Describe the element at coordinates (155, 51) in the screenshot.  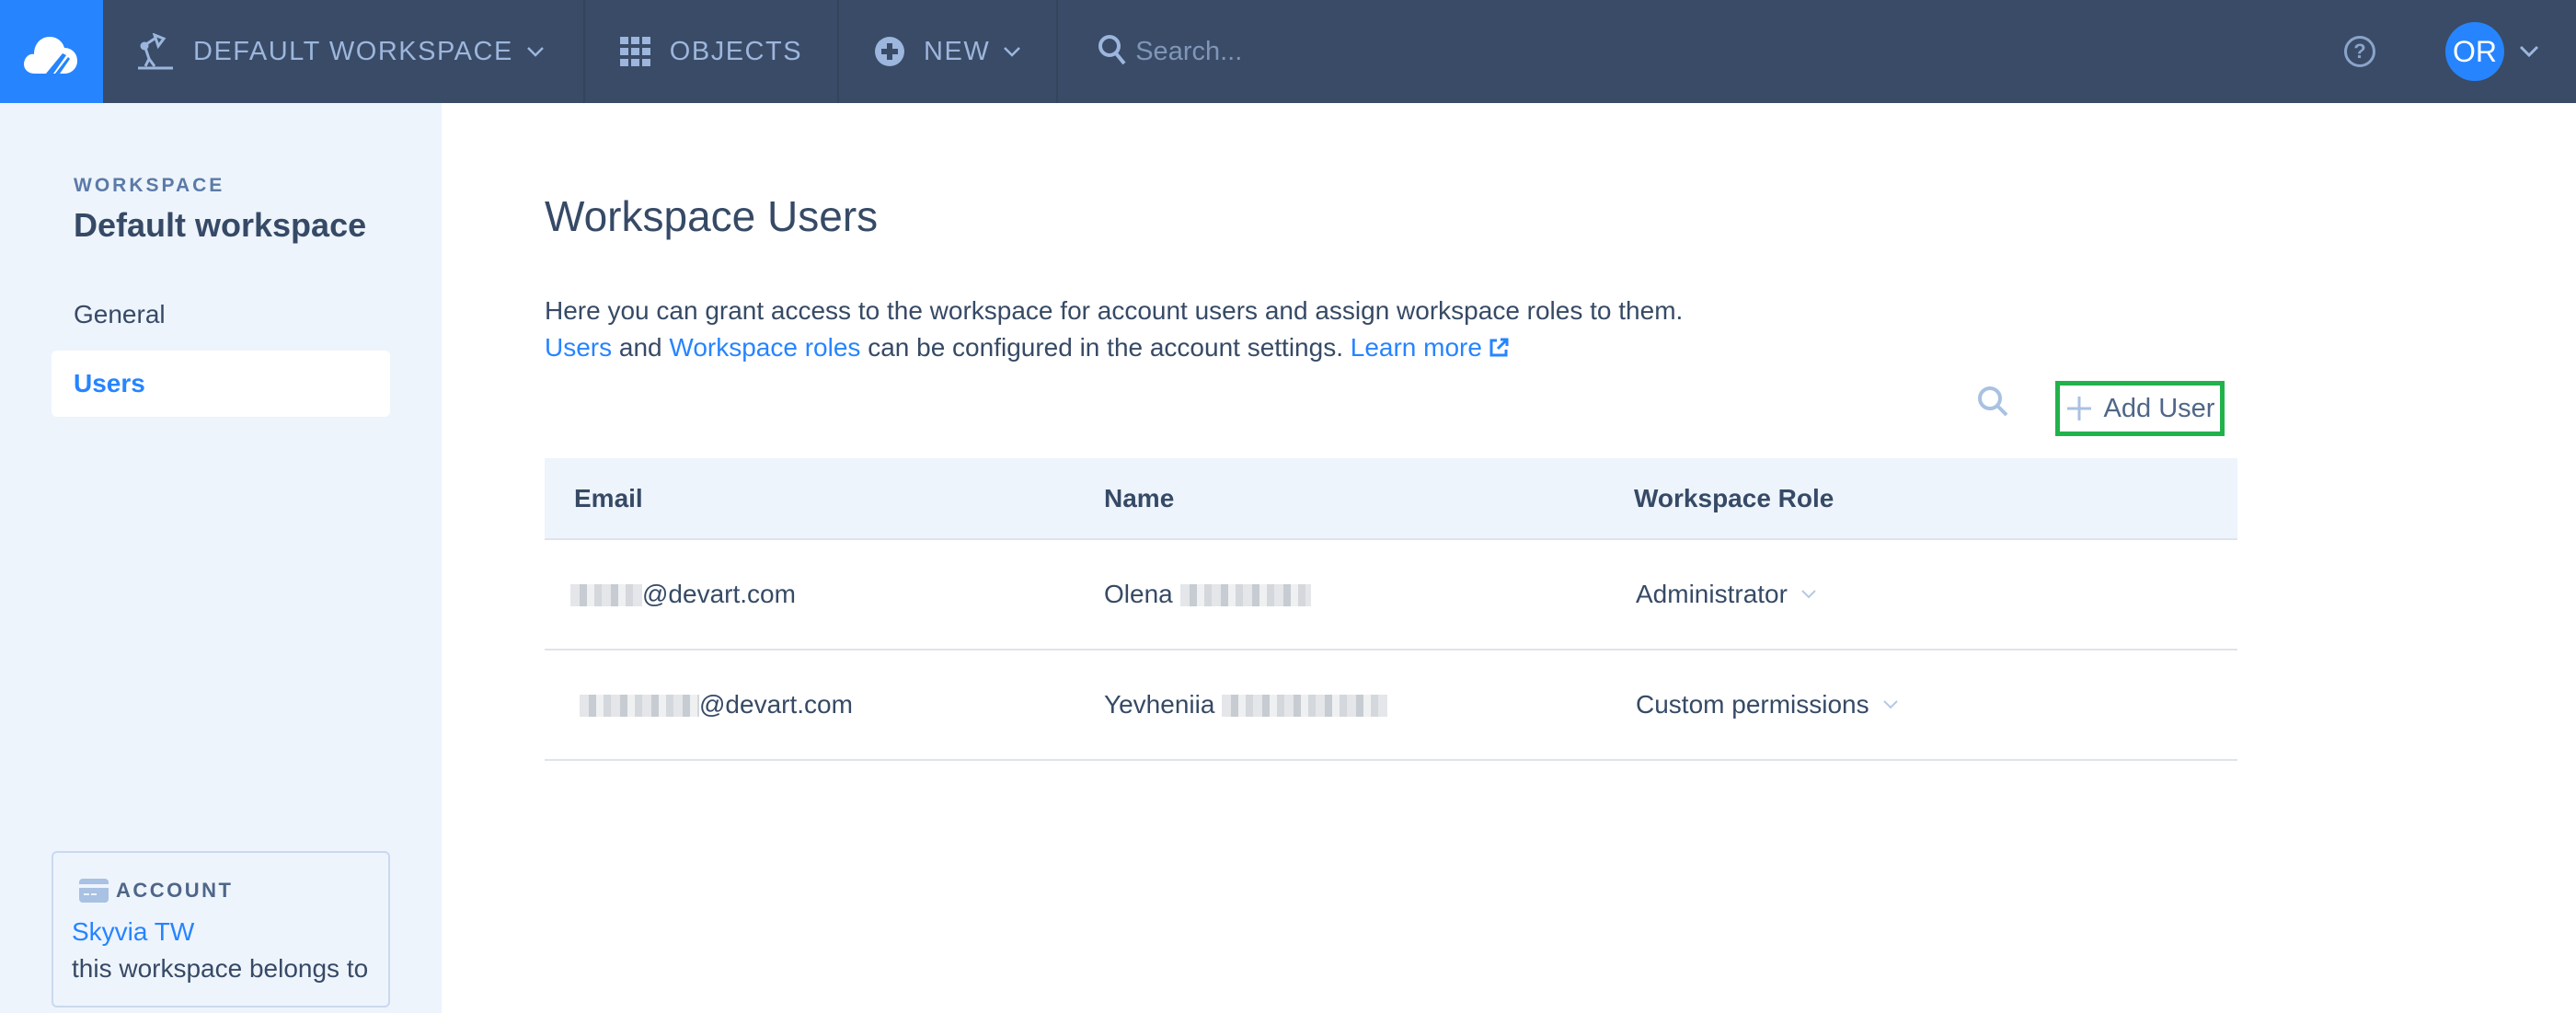
I see `desk-lamp-icon` at that location.